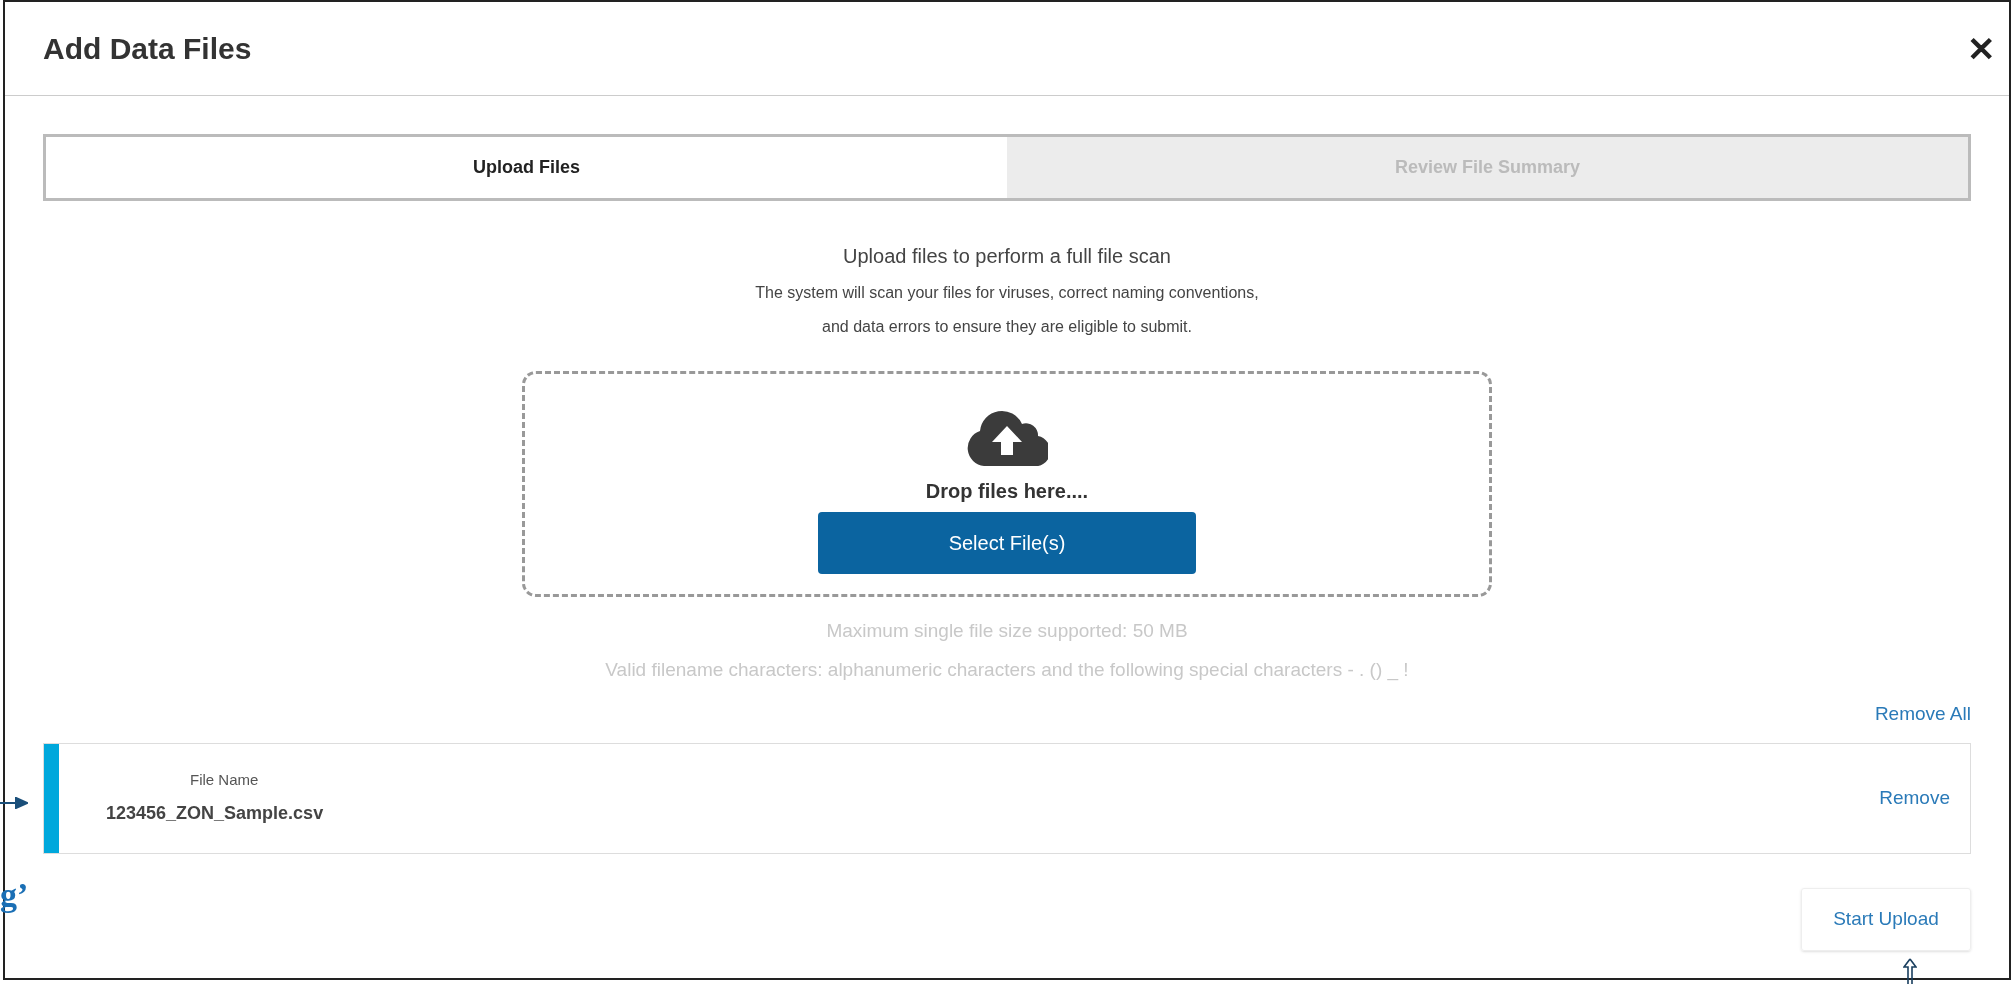 Image resolution: width=2015 pixels, height=984 pixels. What do you see at coordinates (224, 780) in the screenshot?
I see `file-label: File Name` at bounding box center [224, 780].